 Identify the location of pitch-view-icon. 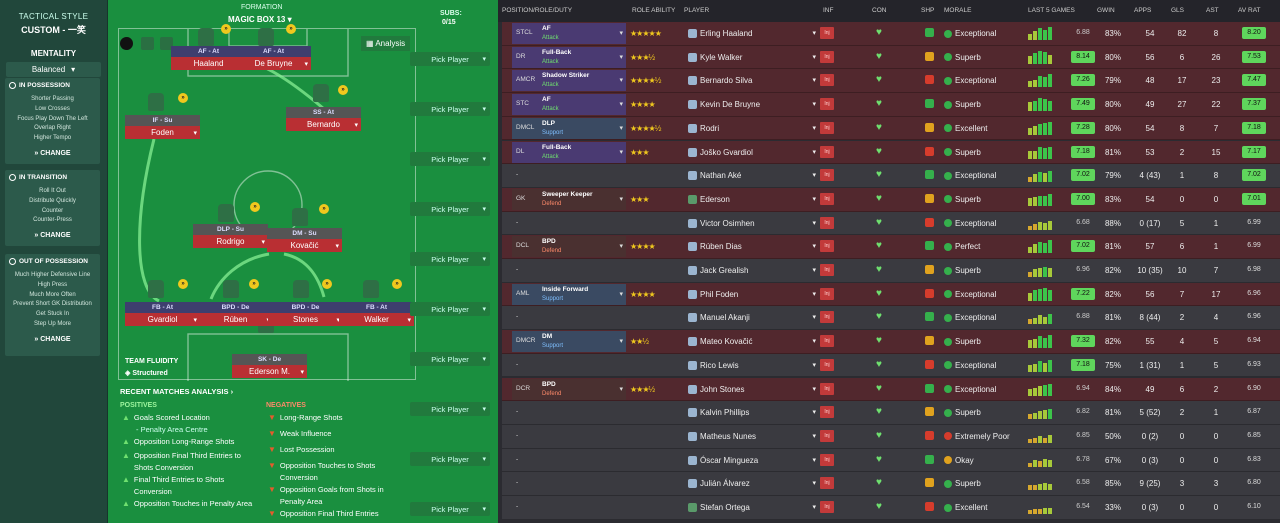
(126, 43).